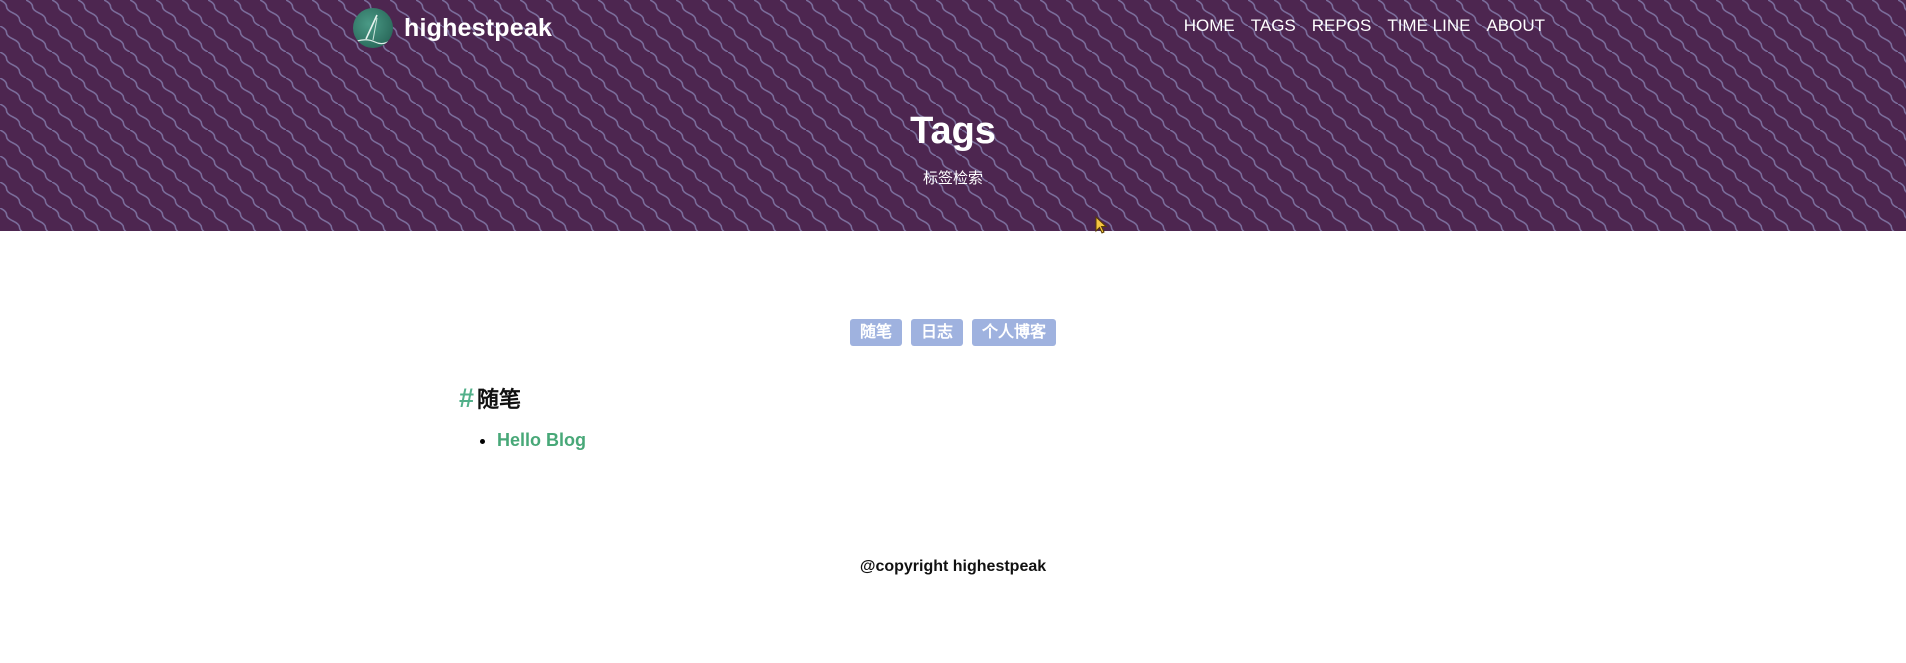 The image size is (1906, 663). What do you see at coordinates (467, 398) in the screenshot?
I see `hash-icon: #` at bounding box center [467, 398].